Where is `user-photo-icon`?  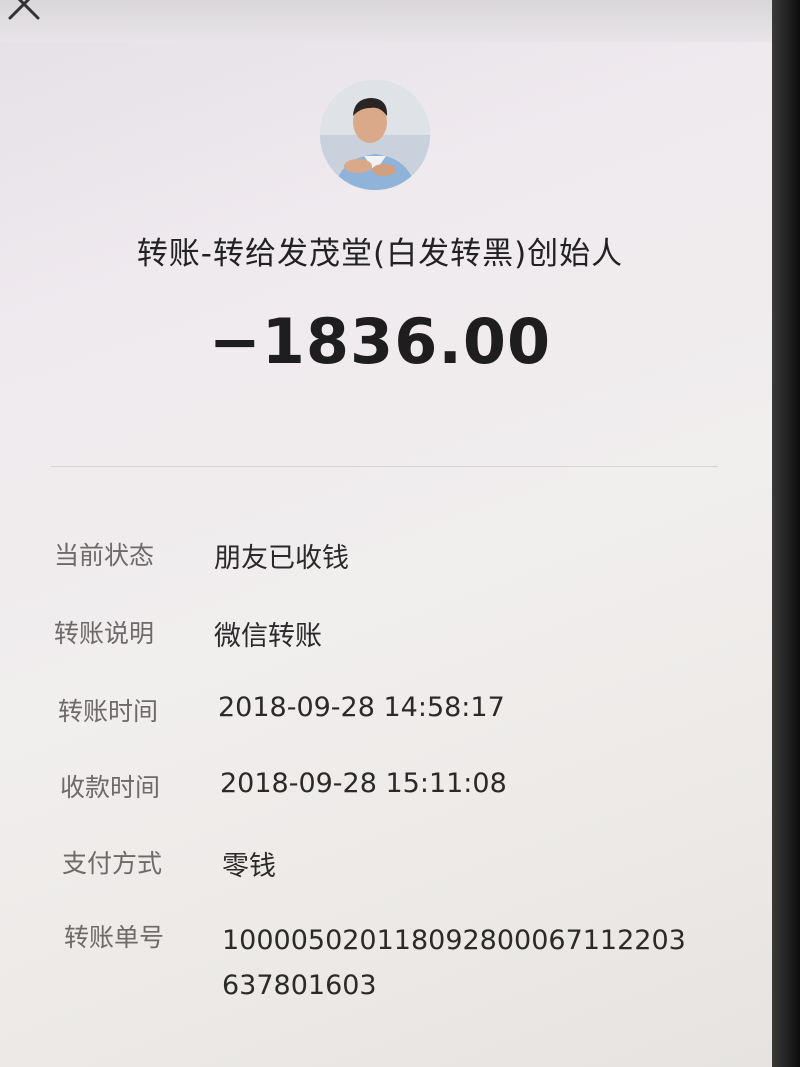 user-photo-icon is located at coordinates (375, 135).